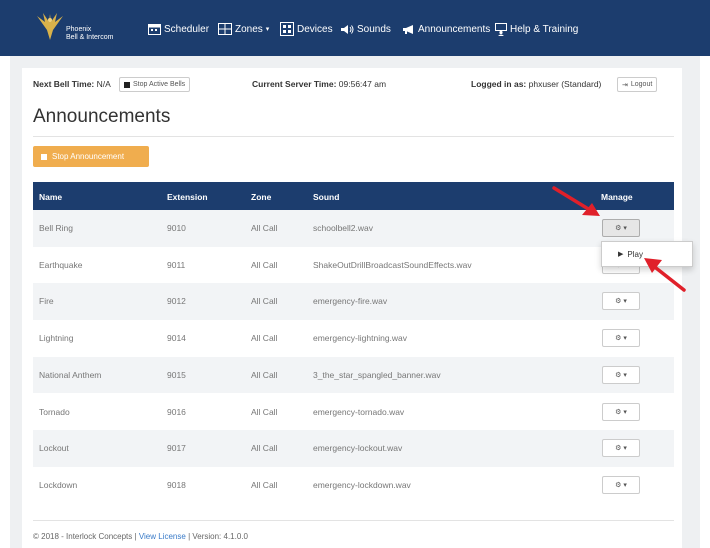 The width and height of the screenshot is (710, 548). I want to click on cell-sound: ShakeOutDrillBroadcastSoundEffects.wav, so click(392, 264).